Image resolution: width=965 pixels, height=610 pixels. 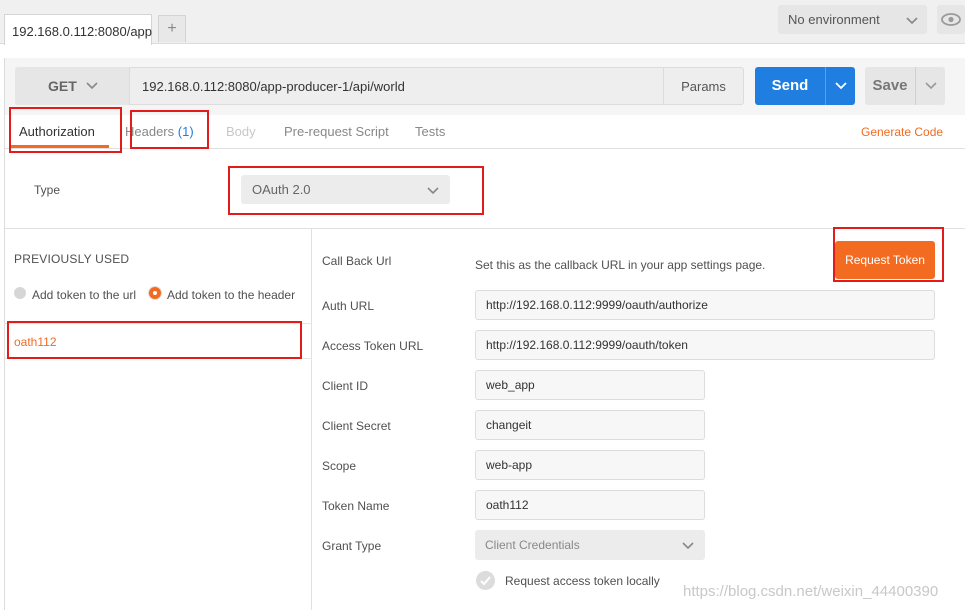 What do you see at coordinates (590, 465) in the screenshot?
I see `scope-input: web-app` at bounding box center [590, 465].